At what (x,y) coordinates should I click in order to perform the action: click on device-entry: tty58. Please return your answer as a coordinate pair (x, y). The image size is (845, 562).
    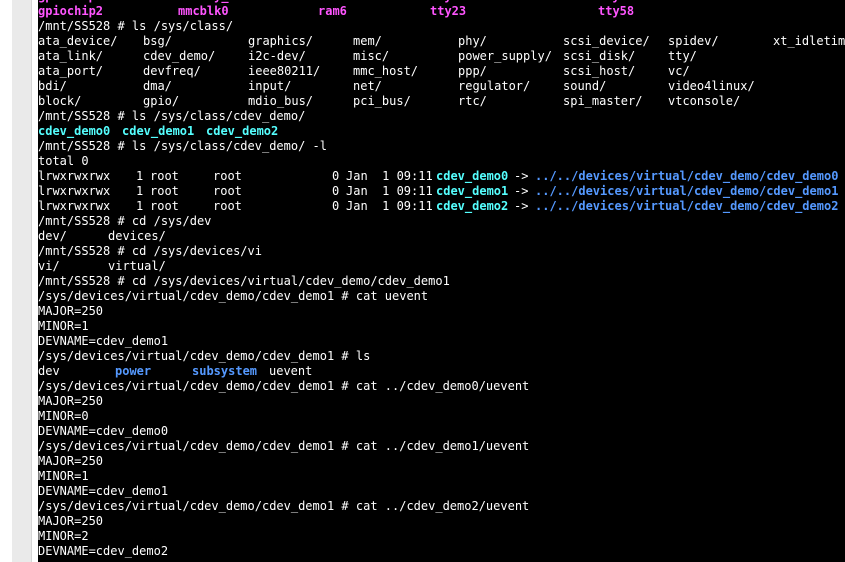
    Looking at the image, I should click on (616, 11).